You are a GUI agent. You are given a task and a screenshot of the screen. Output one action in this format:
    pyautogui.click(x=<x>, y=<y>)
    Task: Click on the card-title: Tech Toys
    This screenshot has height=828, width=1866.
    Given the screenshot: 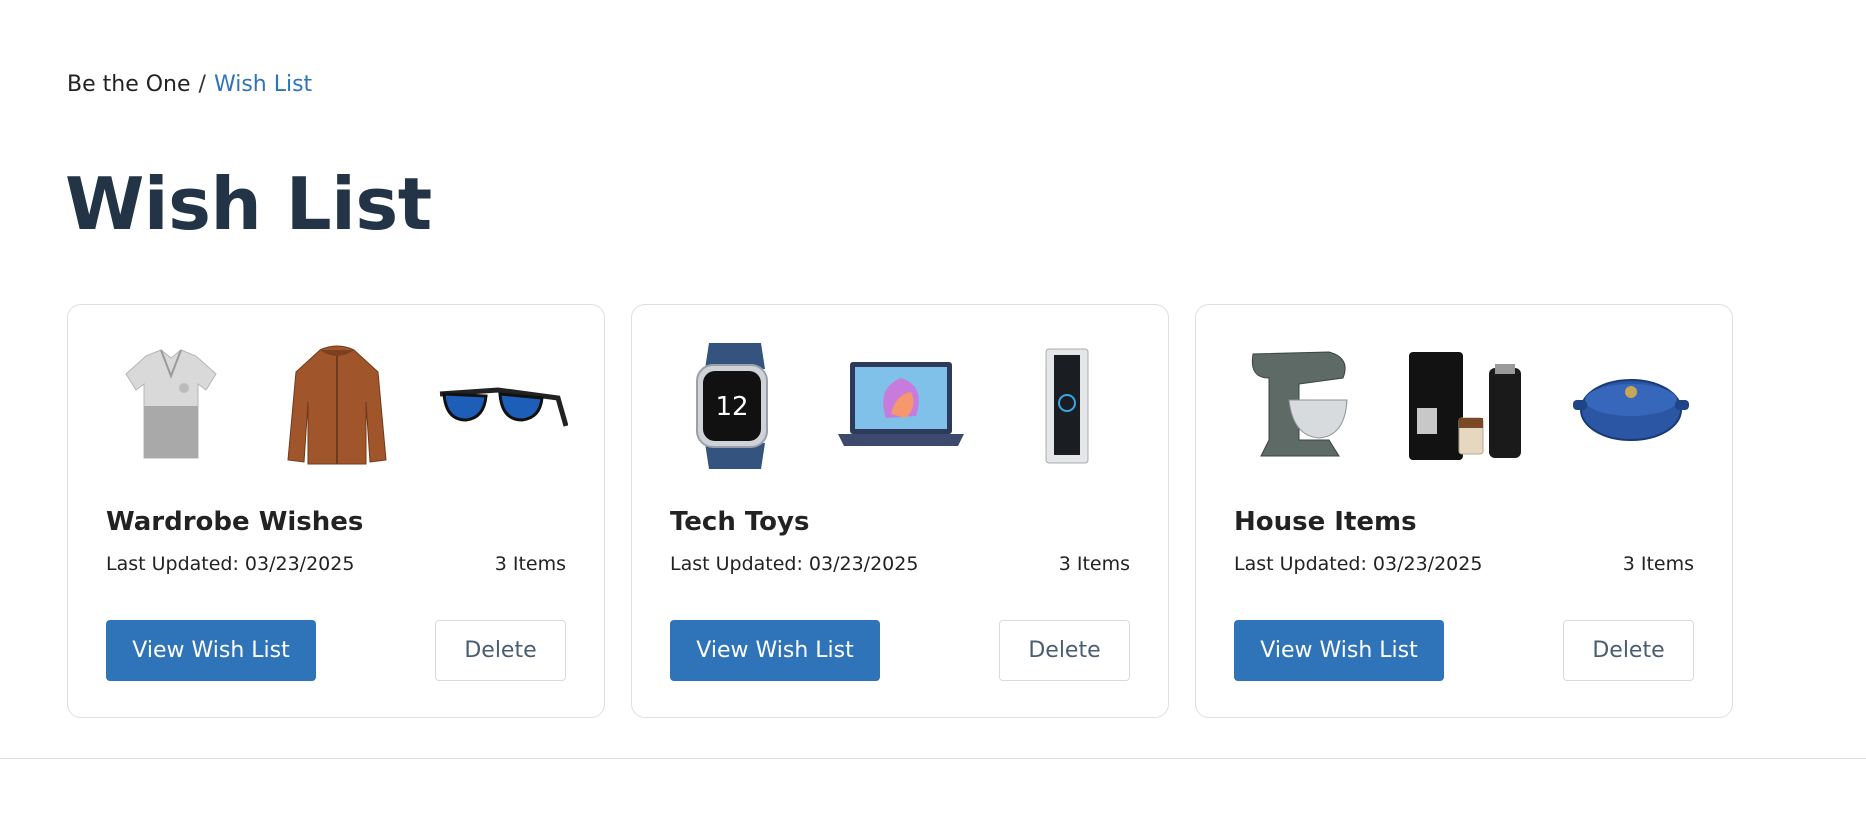 What is the action you would take?
    pyautogui.click(x=740, y=522)
    